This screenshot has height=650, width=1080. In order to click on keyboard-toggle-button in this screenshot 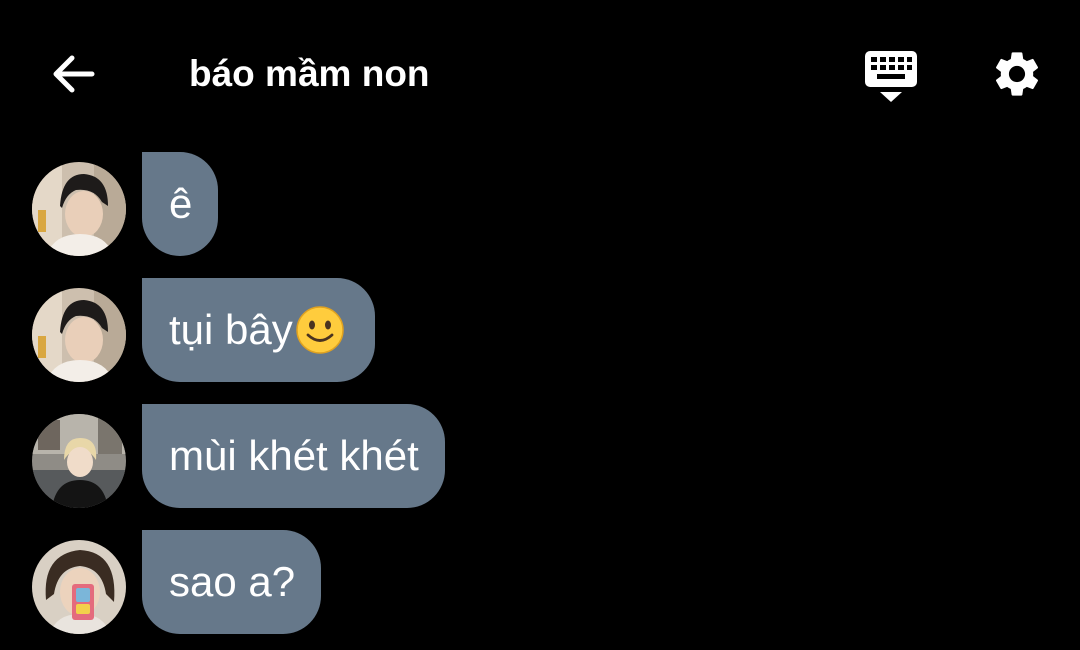, I will do `click(891, 76)`.